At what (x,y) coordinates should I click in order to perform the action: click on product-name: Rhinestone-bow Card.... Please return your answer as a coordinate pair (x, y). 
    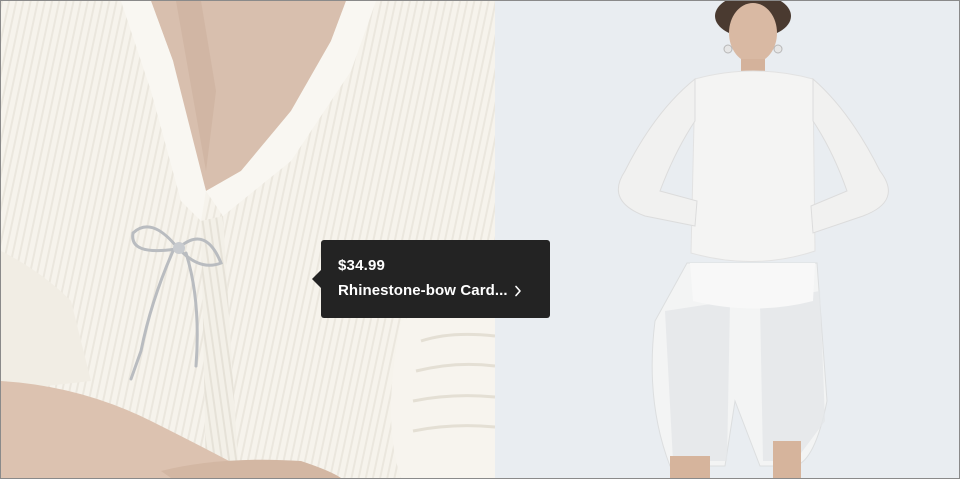
    Looking at the image, I should click on (423, 291).